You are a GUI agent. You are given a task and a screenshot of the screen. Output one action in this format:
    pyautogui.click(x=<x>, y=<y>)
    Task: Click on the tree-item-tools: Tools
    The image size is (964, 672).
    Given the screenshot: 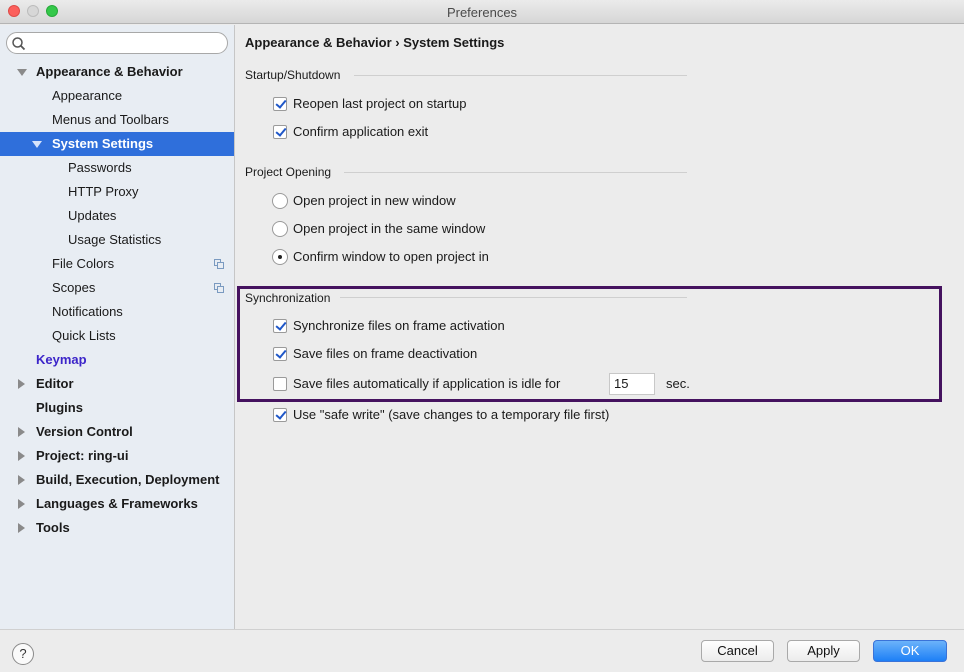 What is the action you would take?
    pyautogui.click(x=117, y=528)
    